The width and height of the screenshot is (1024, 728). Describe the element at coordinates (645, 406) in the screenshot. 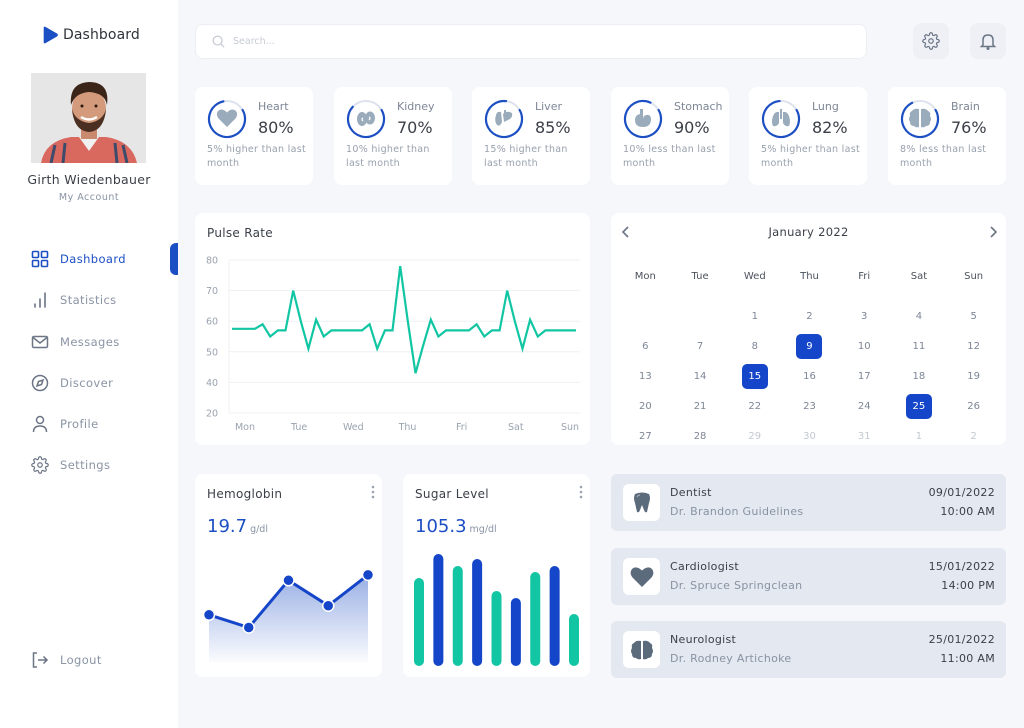

I see `calendar-day: 20` at that location.